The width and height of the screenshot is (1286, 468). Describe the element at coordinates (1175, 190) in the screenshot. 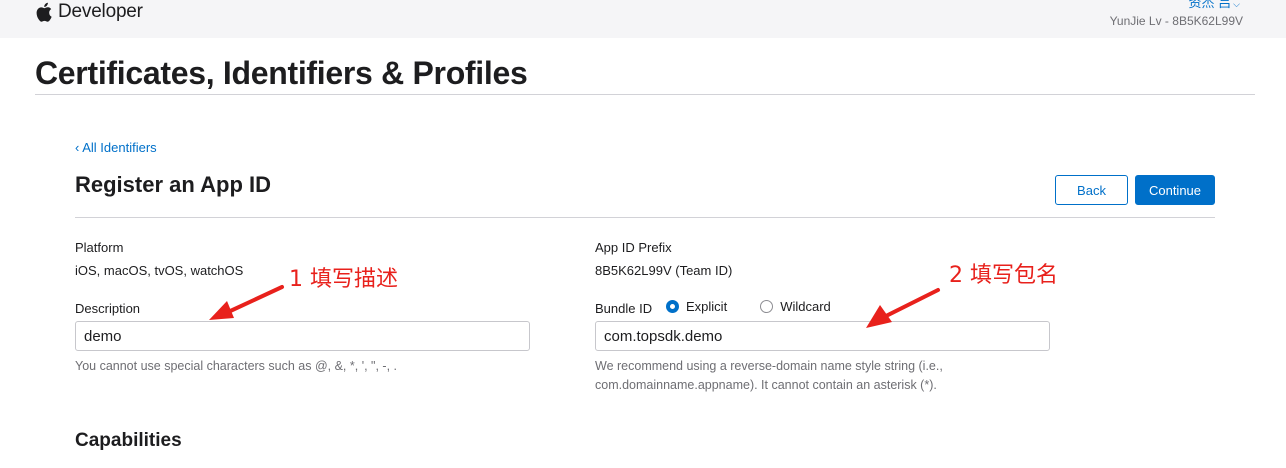

I see `continue-button: Continue` at that location.